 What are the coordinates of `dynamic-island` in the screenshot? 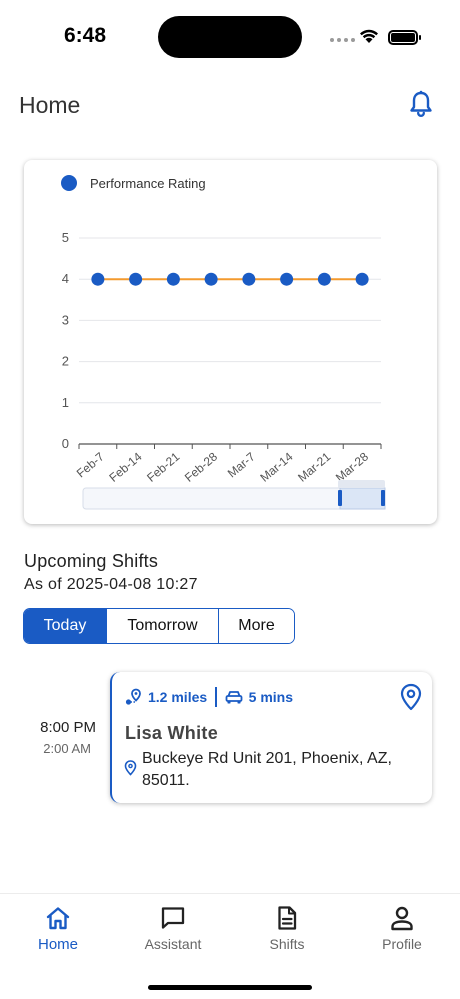 It's located at (230, 37).